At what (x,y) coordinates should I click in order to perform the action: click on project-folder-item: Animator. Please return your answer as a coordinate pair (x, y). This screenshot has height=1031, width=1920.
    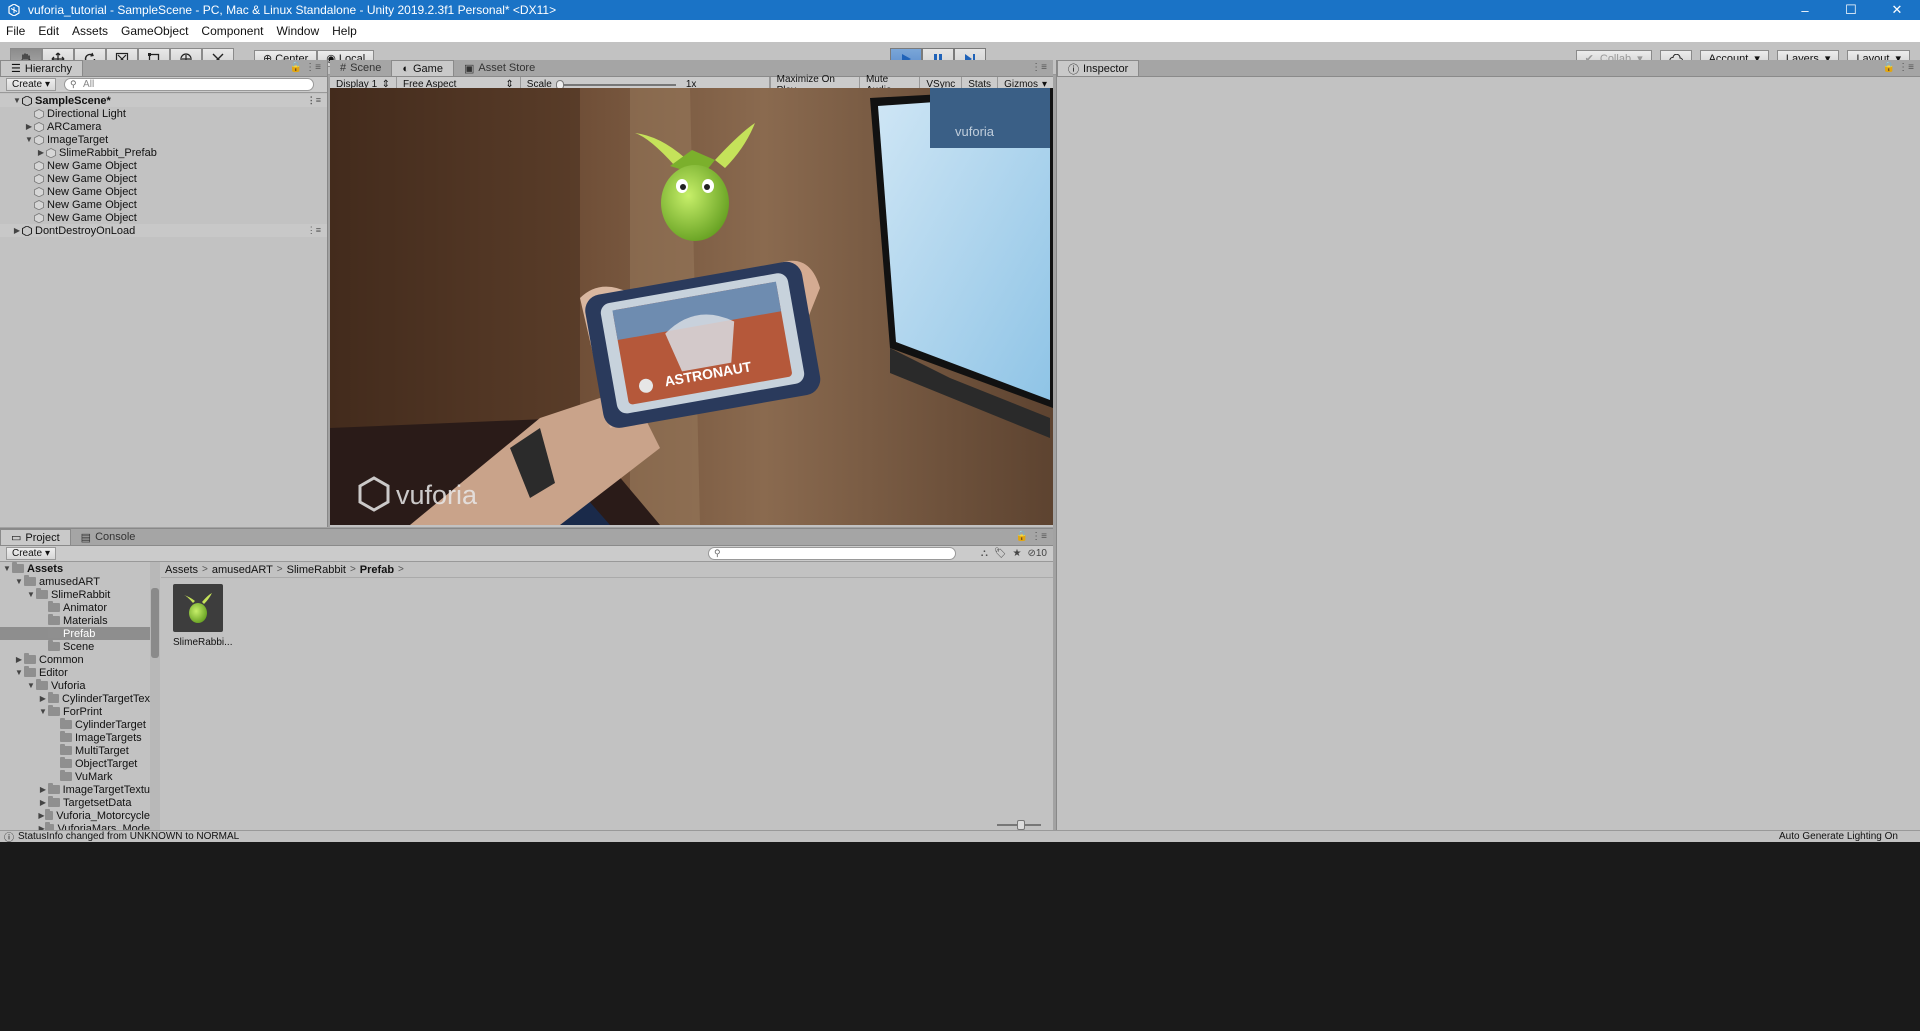
    Looking at the image, I should click on (75, 607).